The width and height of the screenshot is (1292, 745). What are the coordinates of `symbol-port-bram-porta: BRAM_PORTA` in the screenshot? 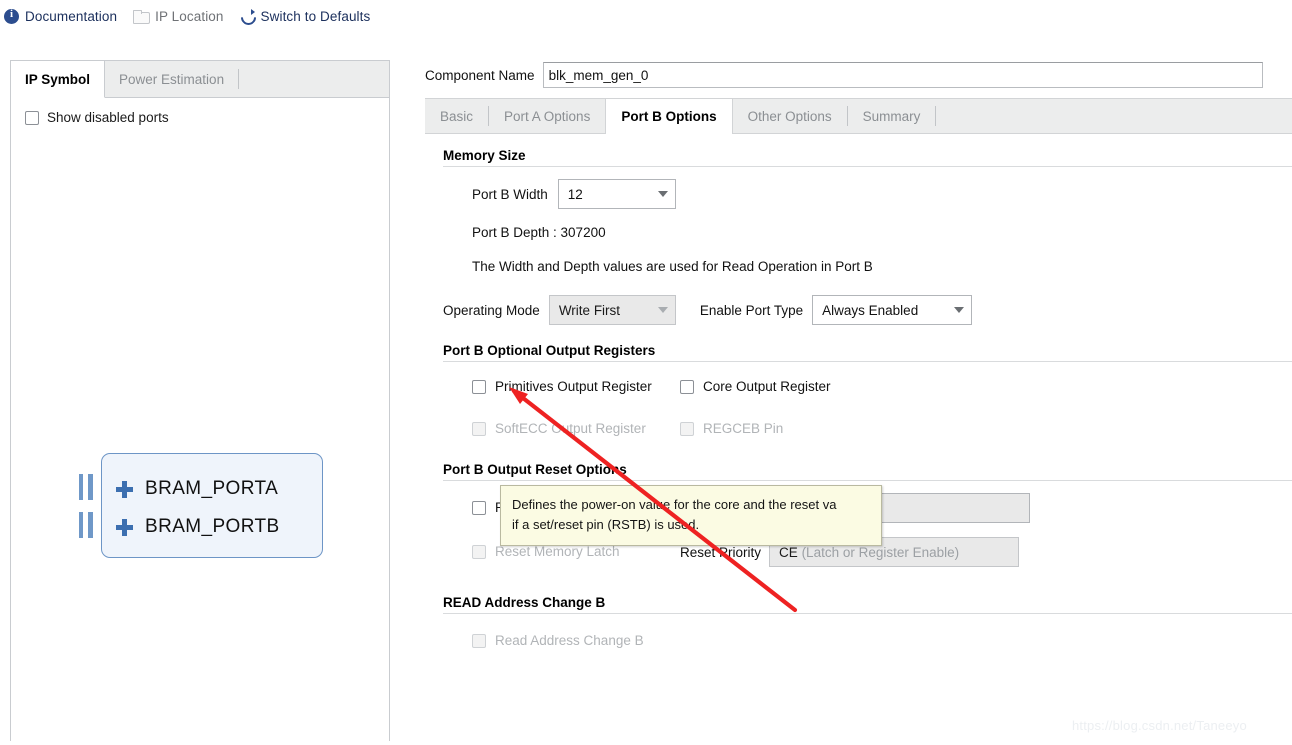 It's located at (197, 489).